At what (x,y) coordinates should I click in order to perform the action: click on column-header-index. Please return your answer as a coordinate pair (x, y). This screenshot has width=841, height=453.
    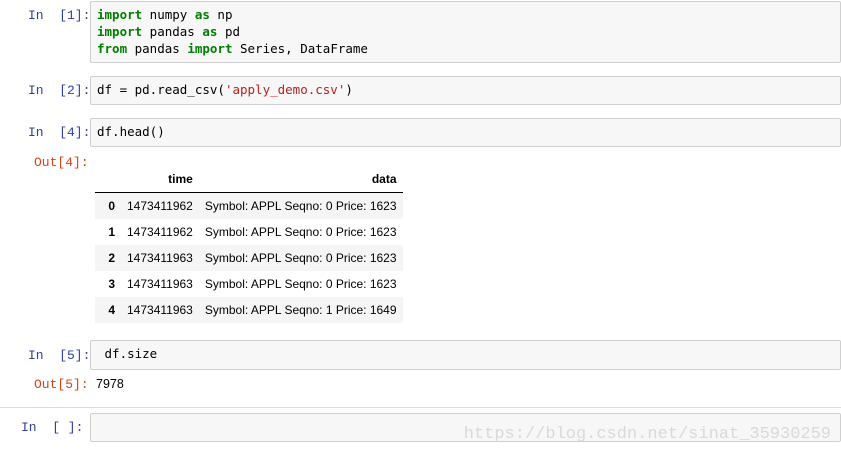
    Looking at the image, I should click on (108, 179).